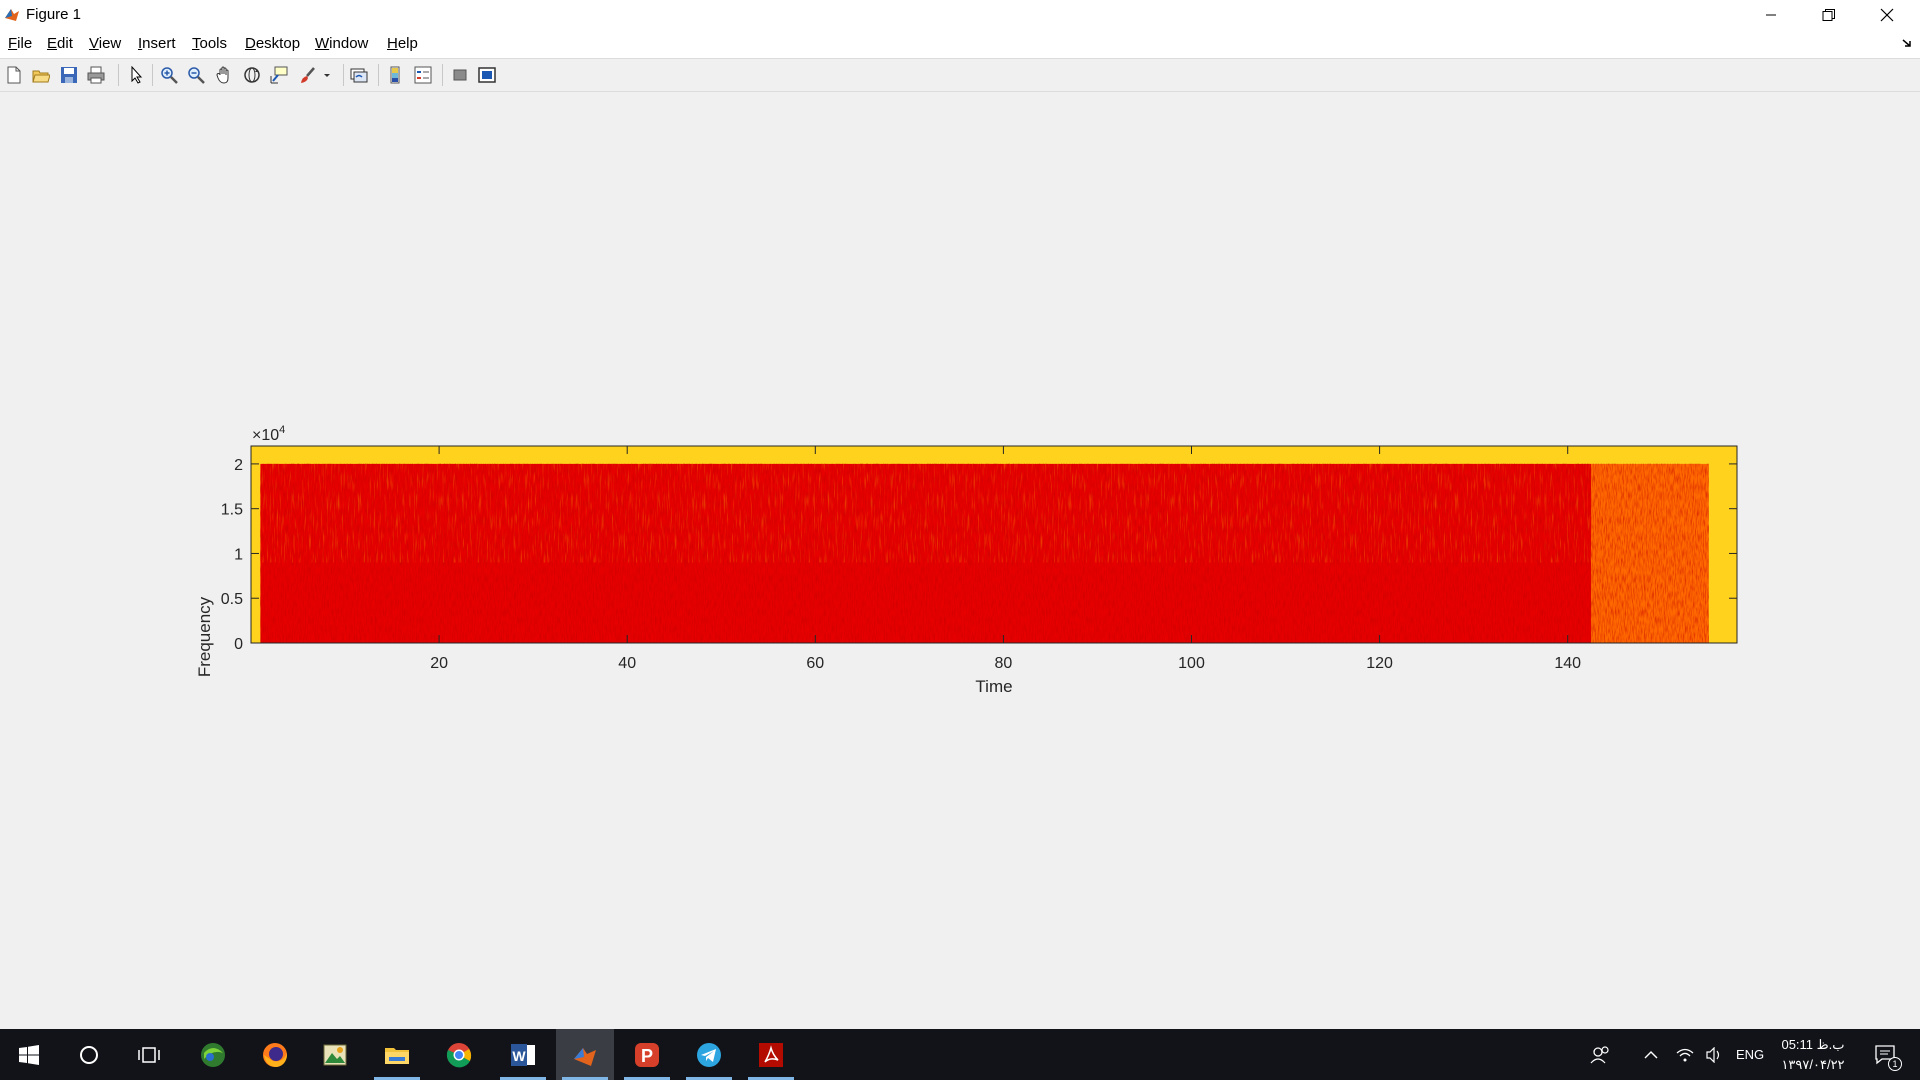  I want to click on zoom-in-button, so click(169, 75).